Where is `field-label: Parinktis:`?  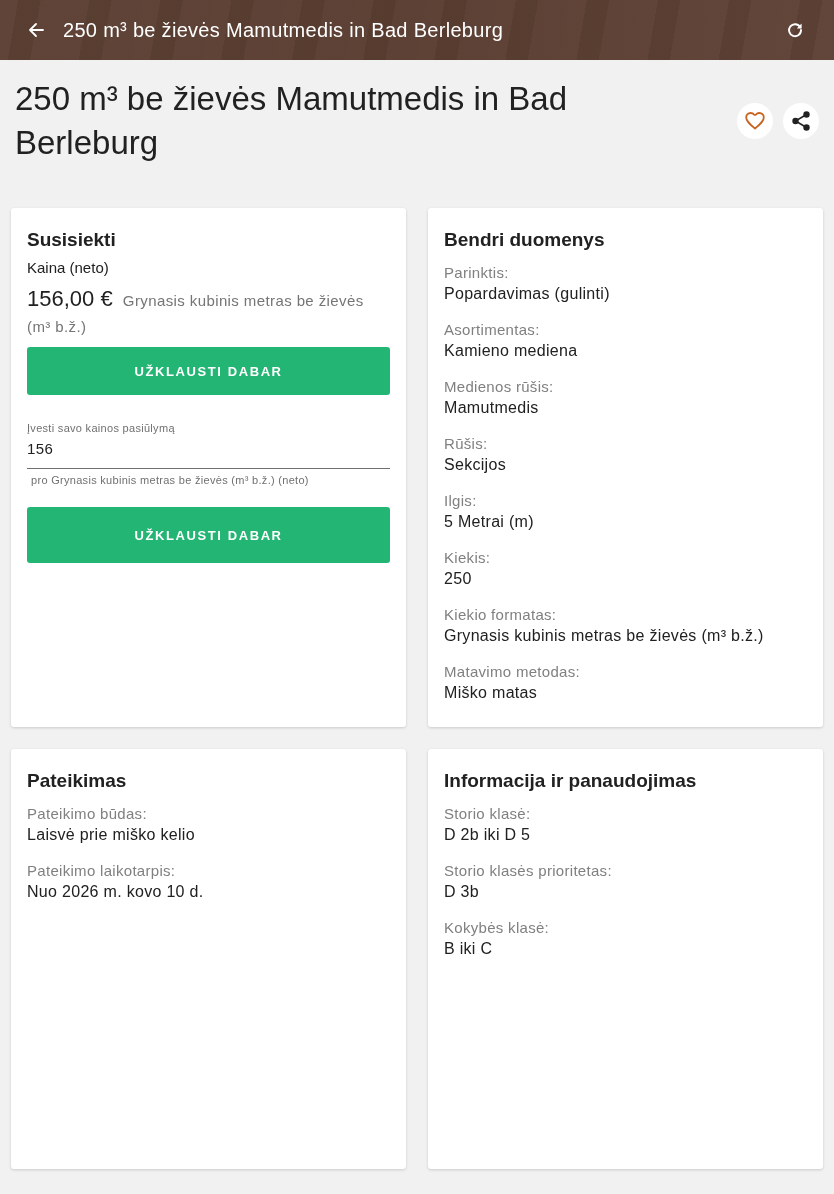 field-label: Parinktis: is located at coordinates (477, 273).